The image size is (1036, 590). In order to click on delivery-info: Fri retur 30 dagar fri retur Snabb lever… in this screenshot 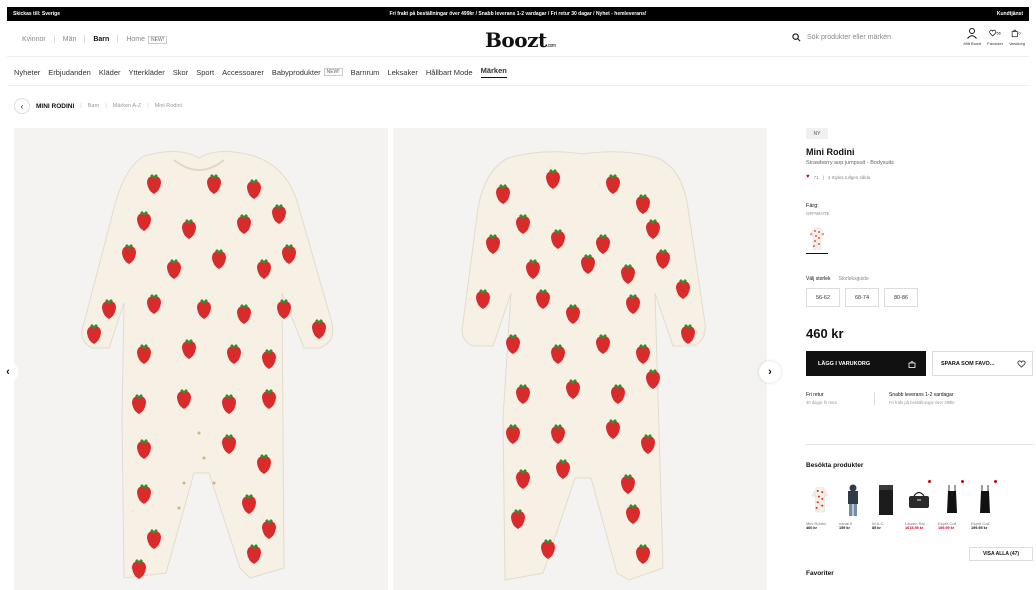, I will do `click(920, 398)`.